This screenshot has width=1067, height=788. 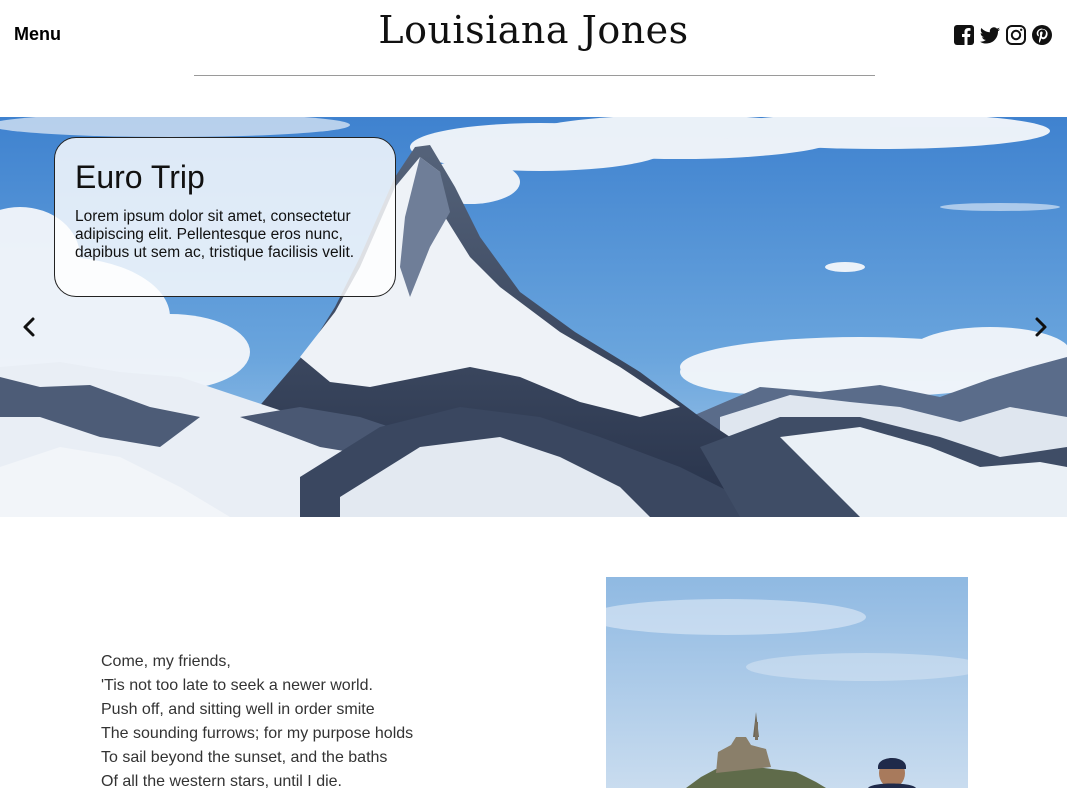 I want to click on chevron-right-icon, so click(x=1040, y=327).